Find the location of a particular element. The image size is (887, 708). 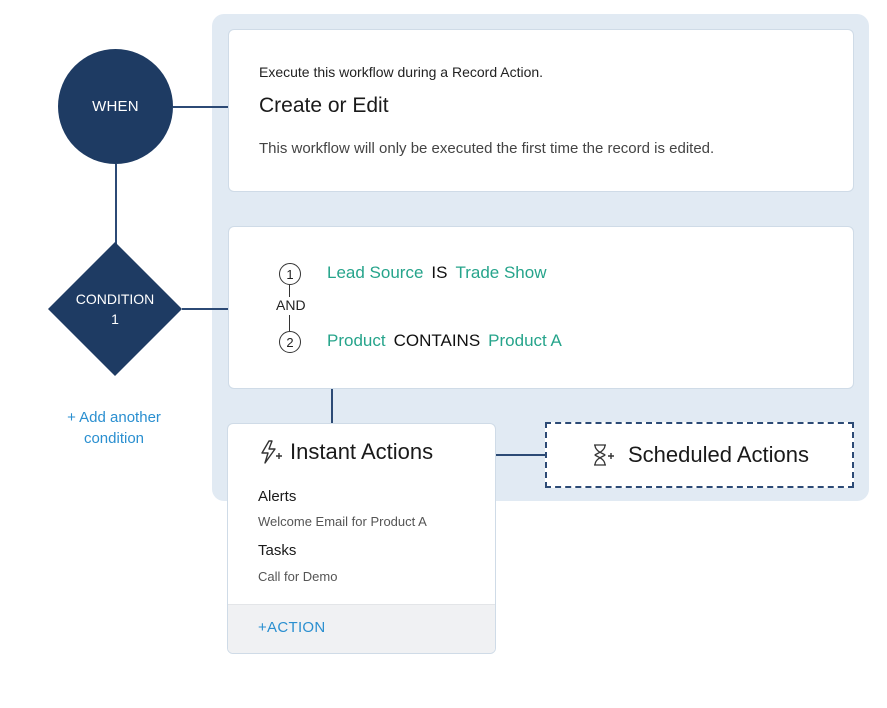

add-condition-link: + Add another condition is located at coordinates (114, 428).